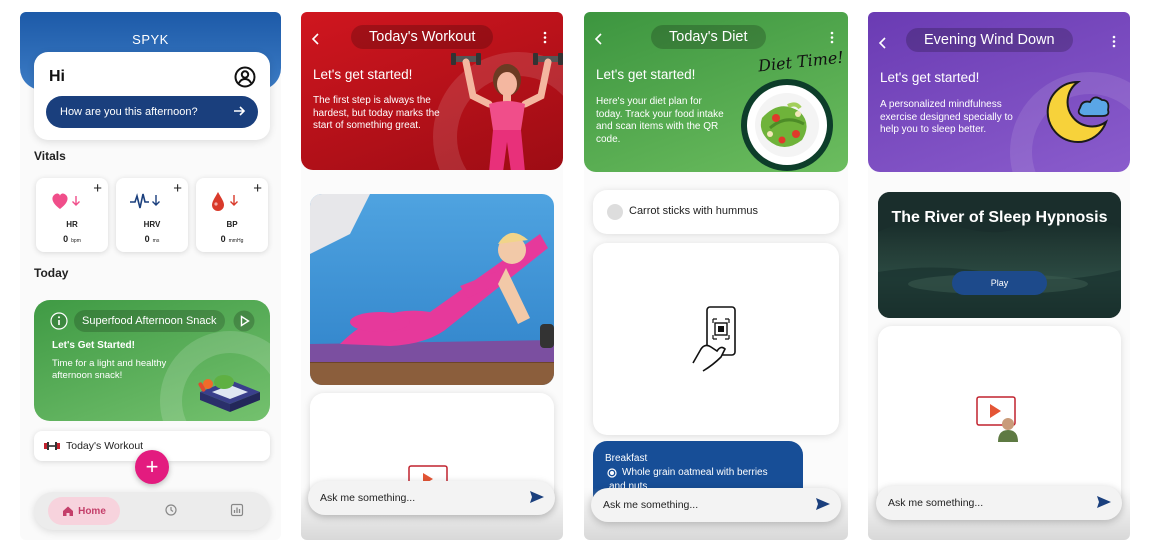 This screenshot has width=1164, height=540. I want to click on meal-item-label: Whole grain oatmeal with berries, so click(695, 472).